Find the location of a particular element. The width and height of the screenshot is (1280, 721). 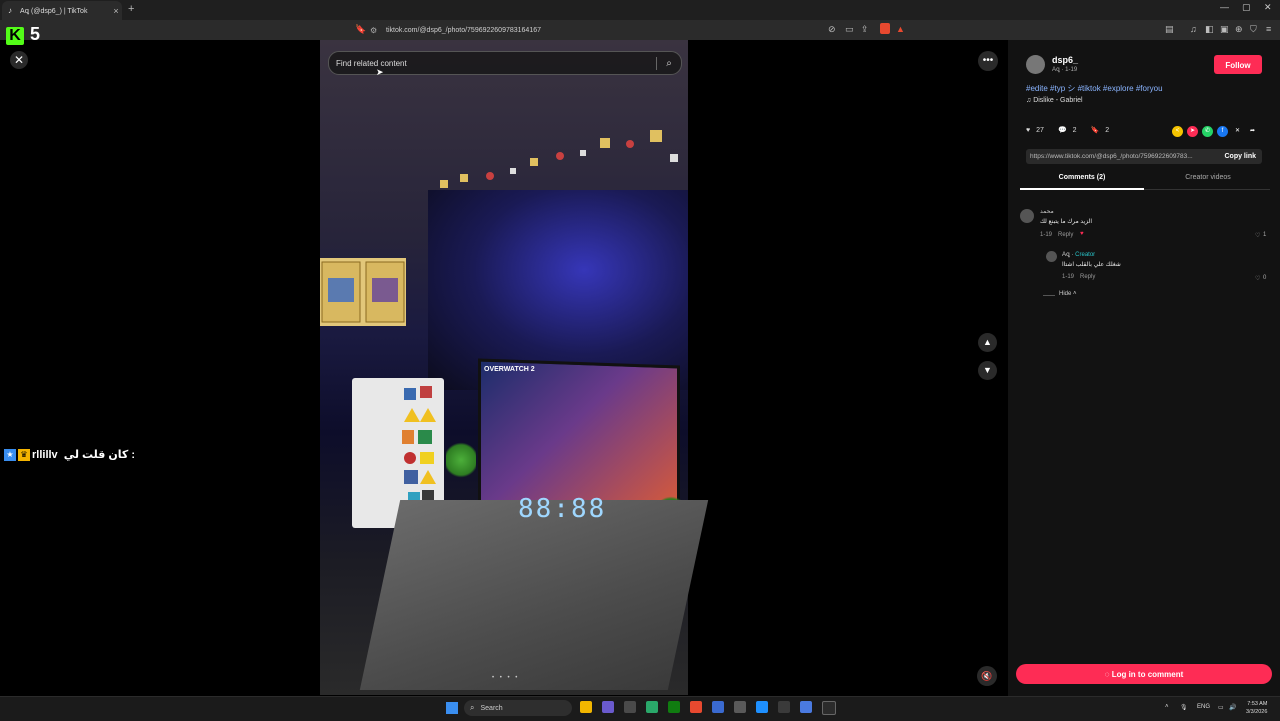

author-avatar is located at coordinates (1035, 64).